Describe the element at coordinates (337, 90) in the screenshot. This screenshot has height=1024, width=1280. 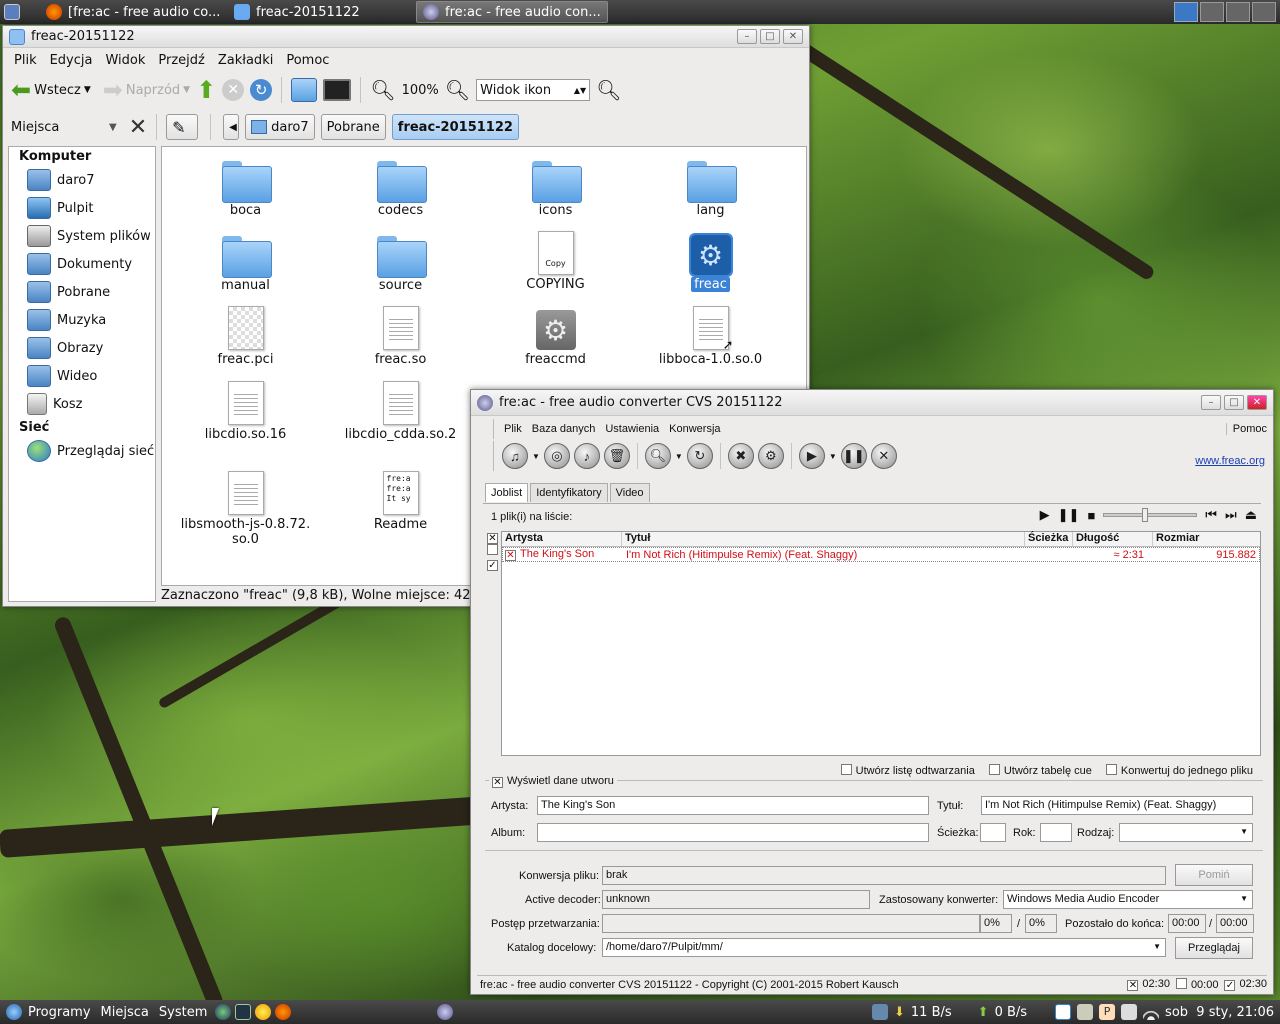
I see `computer-icon` at that location.